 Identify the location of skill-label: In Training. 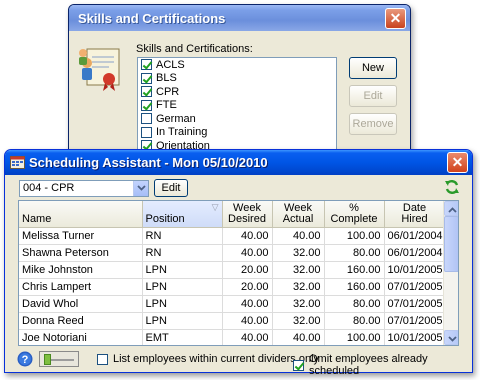
(182, 132).